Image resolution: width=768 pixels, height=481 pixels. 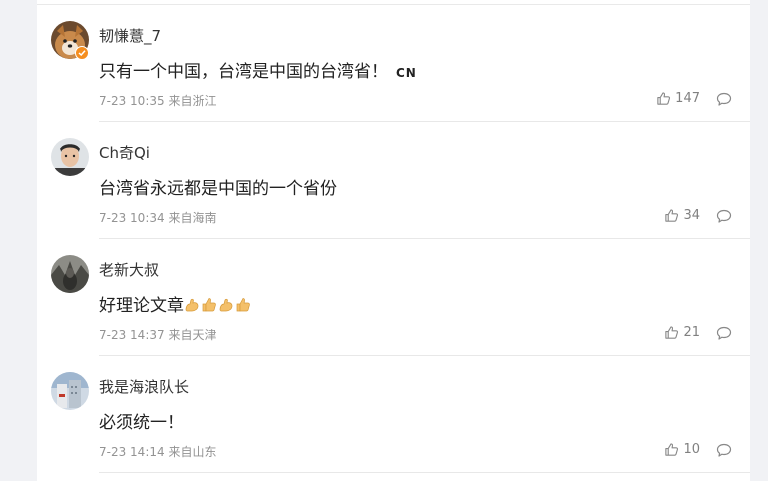 I want to click on username: Ch奇Qi, so click(x=124, y=152).